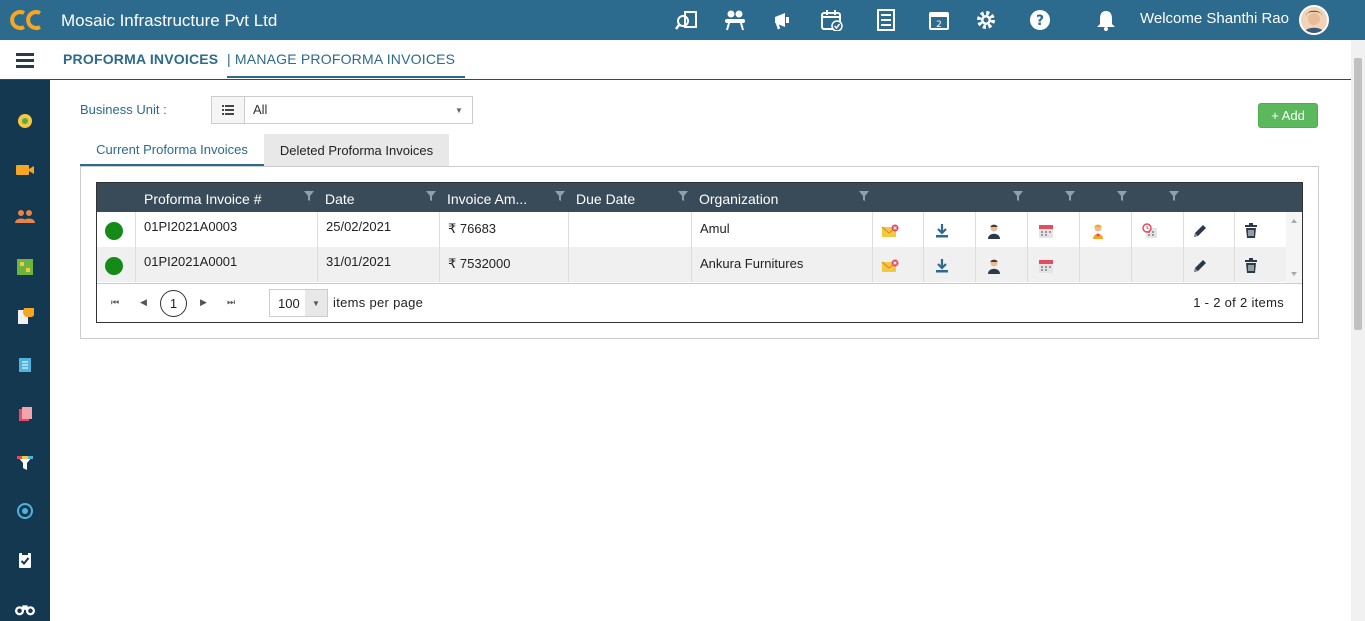 Image resolution: width=1365 pixels, height=621 pixels. Describe the element at coordinates (1358, 194) in the screenshot. I see `page-scrollbar-thumb` at that location.